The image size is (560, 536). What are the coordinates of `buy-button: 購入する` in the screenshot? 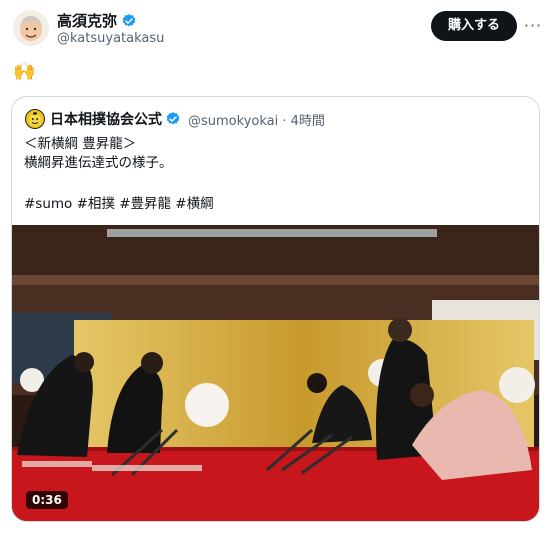 It's located at (474, 26).